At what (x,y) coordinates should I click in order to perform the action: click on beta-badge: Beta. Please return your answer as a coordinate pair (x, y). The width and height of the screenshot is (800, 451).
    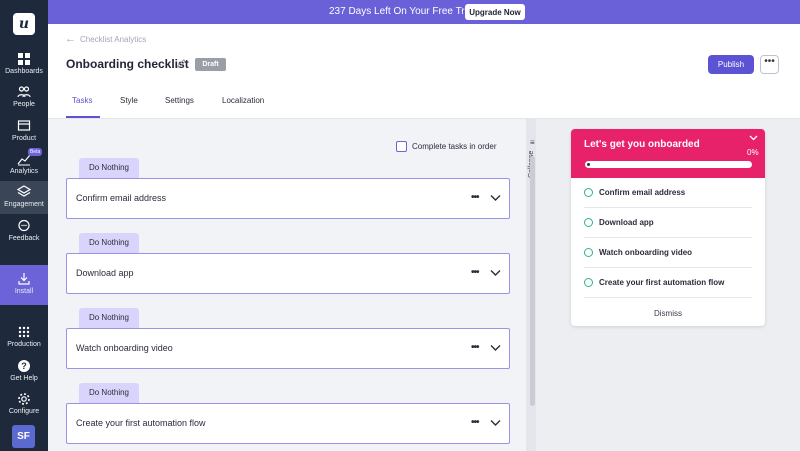
    Looking at the image, I should click on (35, 152).